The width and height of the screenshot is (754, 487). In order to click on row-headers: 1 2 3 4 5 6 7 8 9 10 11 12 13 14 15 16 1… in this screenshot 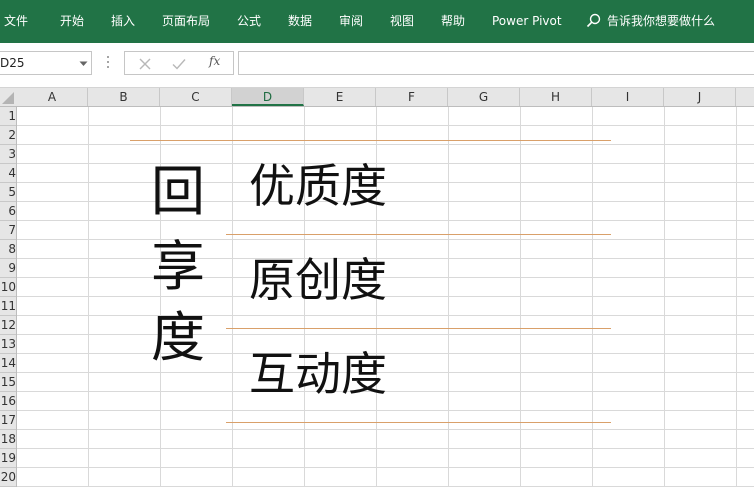, I will do `click(8, 297)`.